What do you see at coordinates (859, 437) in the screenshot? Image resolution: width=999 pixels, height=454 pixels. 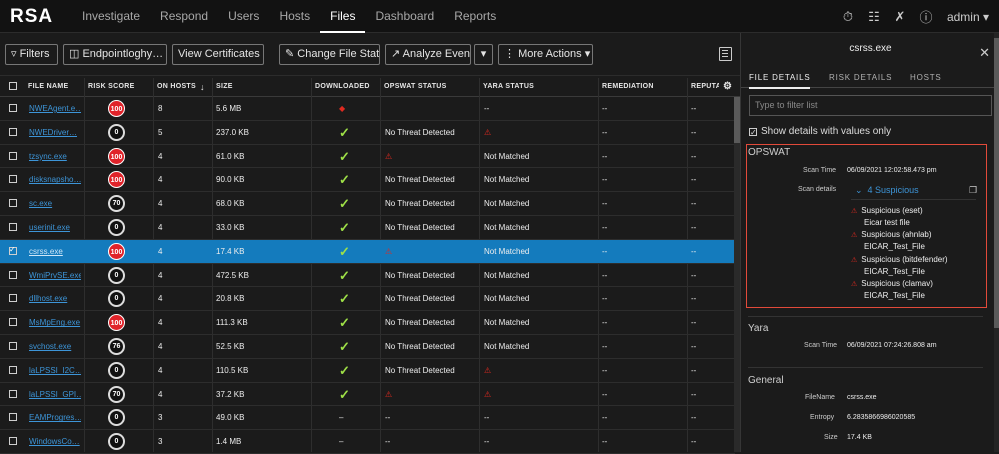 I see `size-value: 17.4 KB` at bounding box center [859, 437].